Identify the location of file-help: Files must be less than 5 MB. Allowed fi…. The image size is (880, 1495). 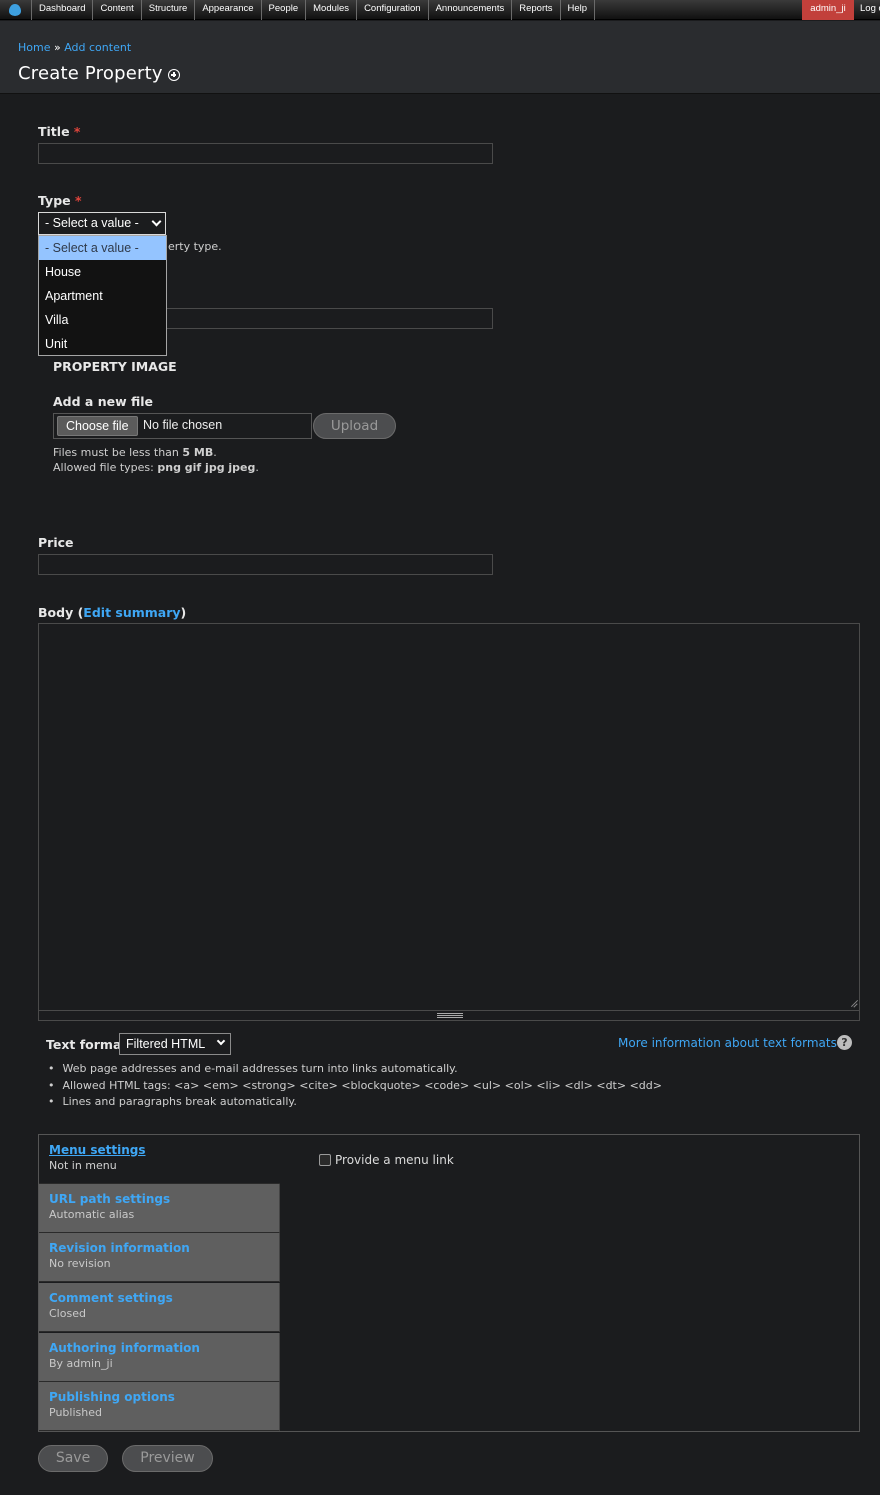
(156, 460).